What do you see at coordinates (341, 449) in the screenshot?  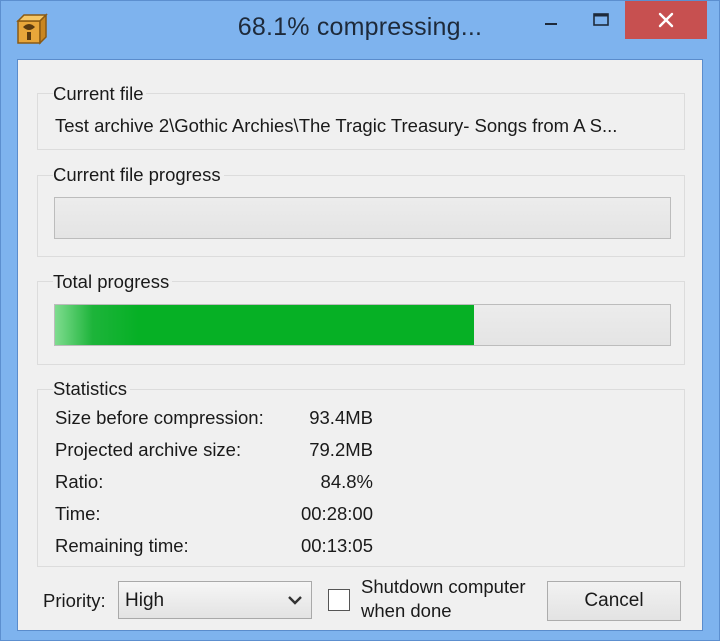 I see `stat-value-projected-size: 79.2MB` at bounding box center [341, 449].